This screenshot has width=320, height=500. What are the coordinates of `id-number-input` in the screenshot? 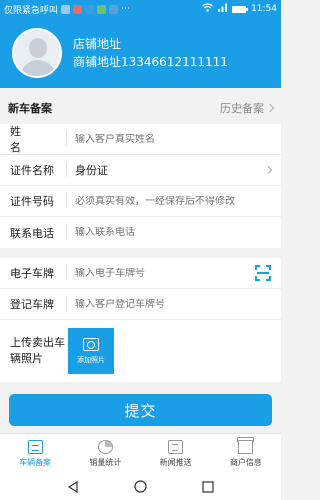 It's located at (178, 201).